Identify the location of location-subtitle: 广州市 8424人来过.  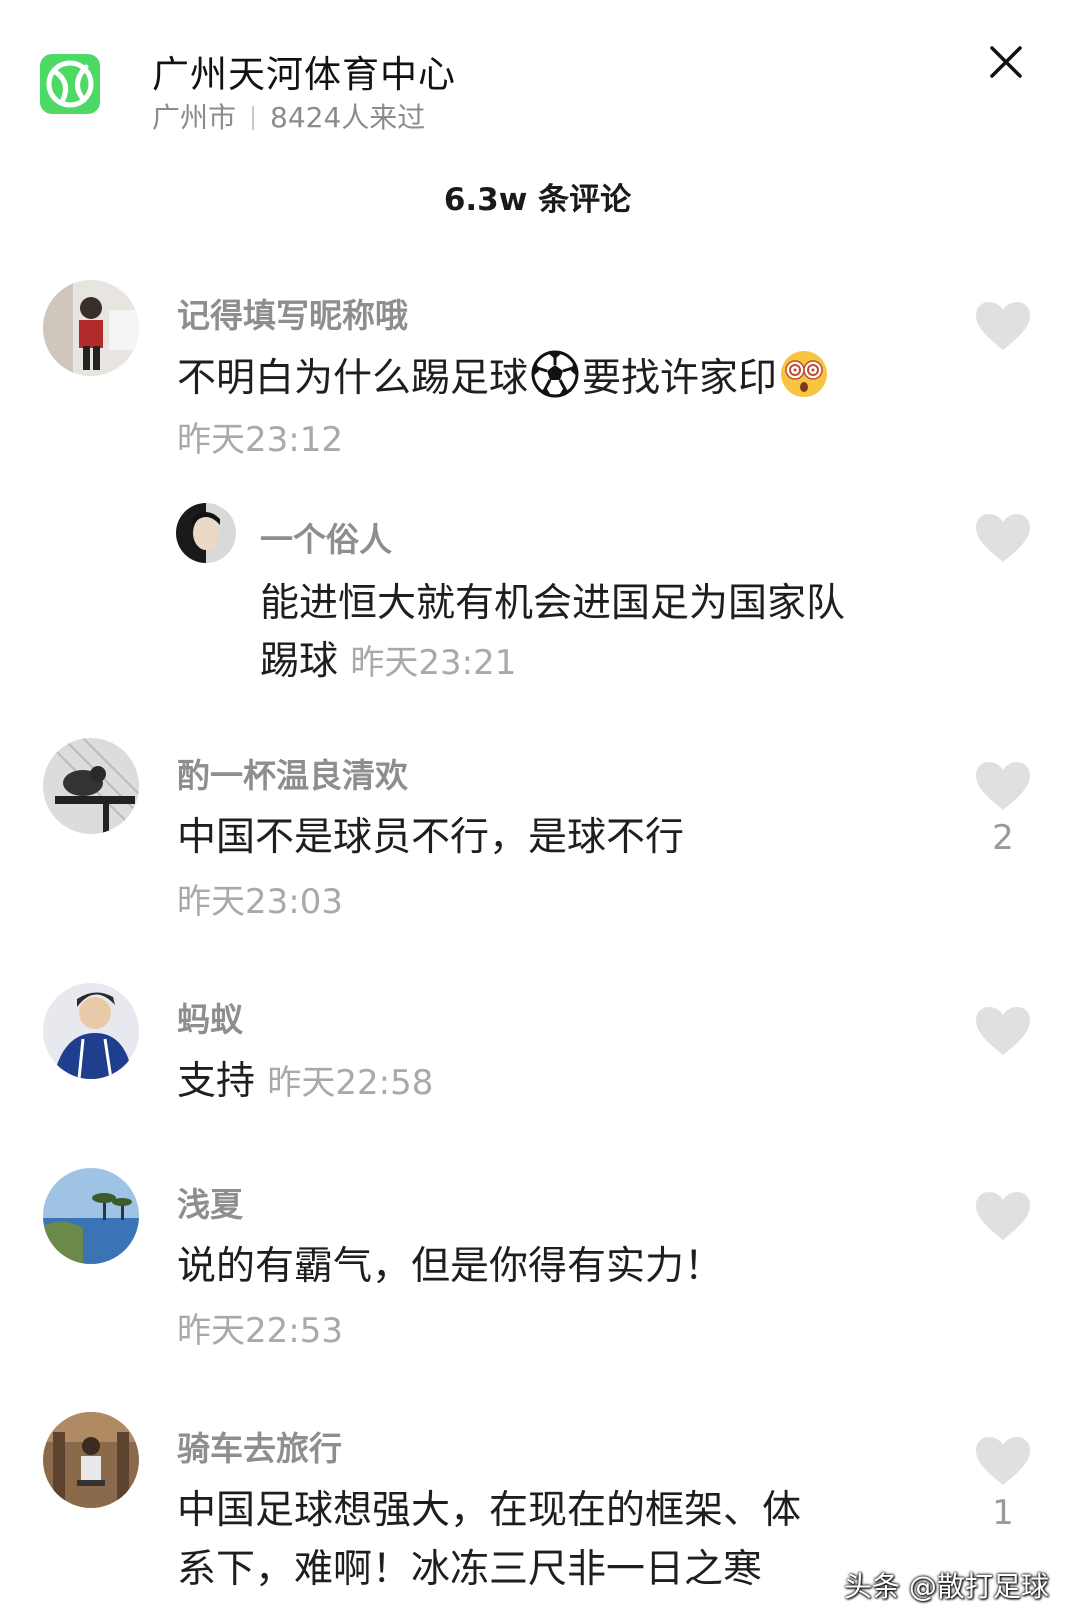
(288, 116).